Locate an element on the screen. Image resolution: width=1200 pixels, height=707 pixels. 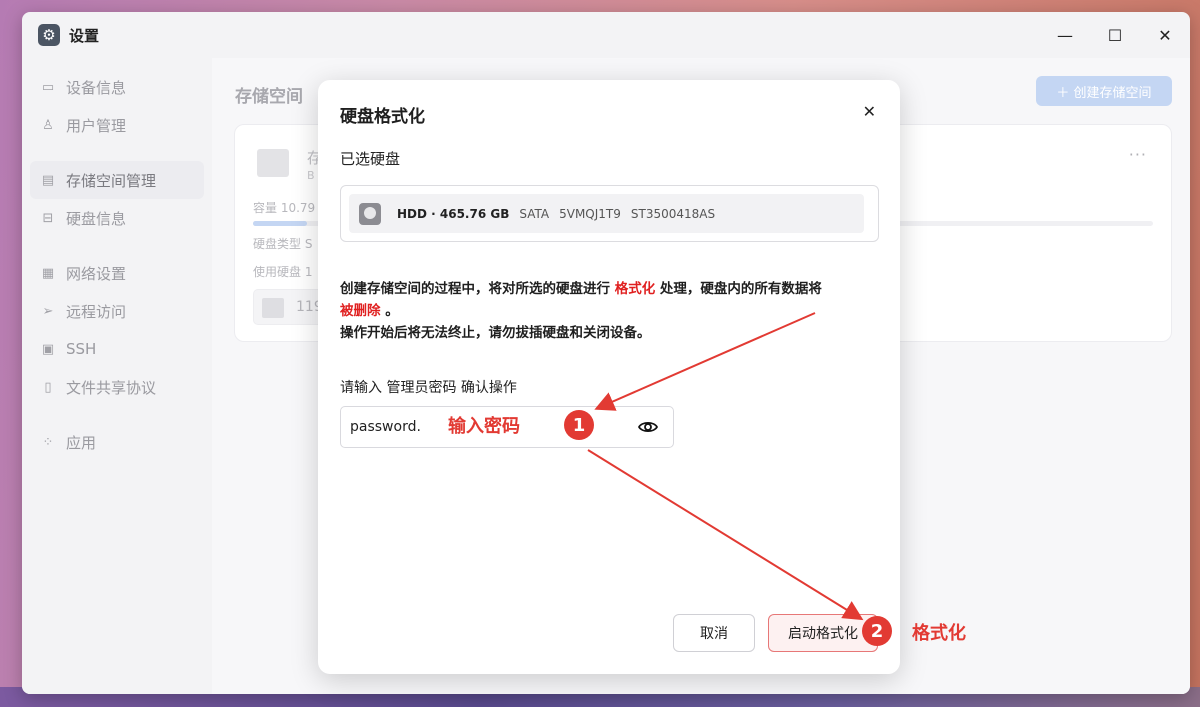
more-options-icon: ··· is located at coordinates (1138, 154).